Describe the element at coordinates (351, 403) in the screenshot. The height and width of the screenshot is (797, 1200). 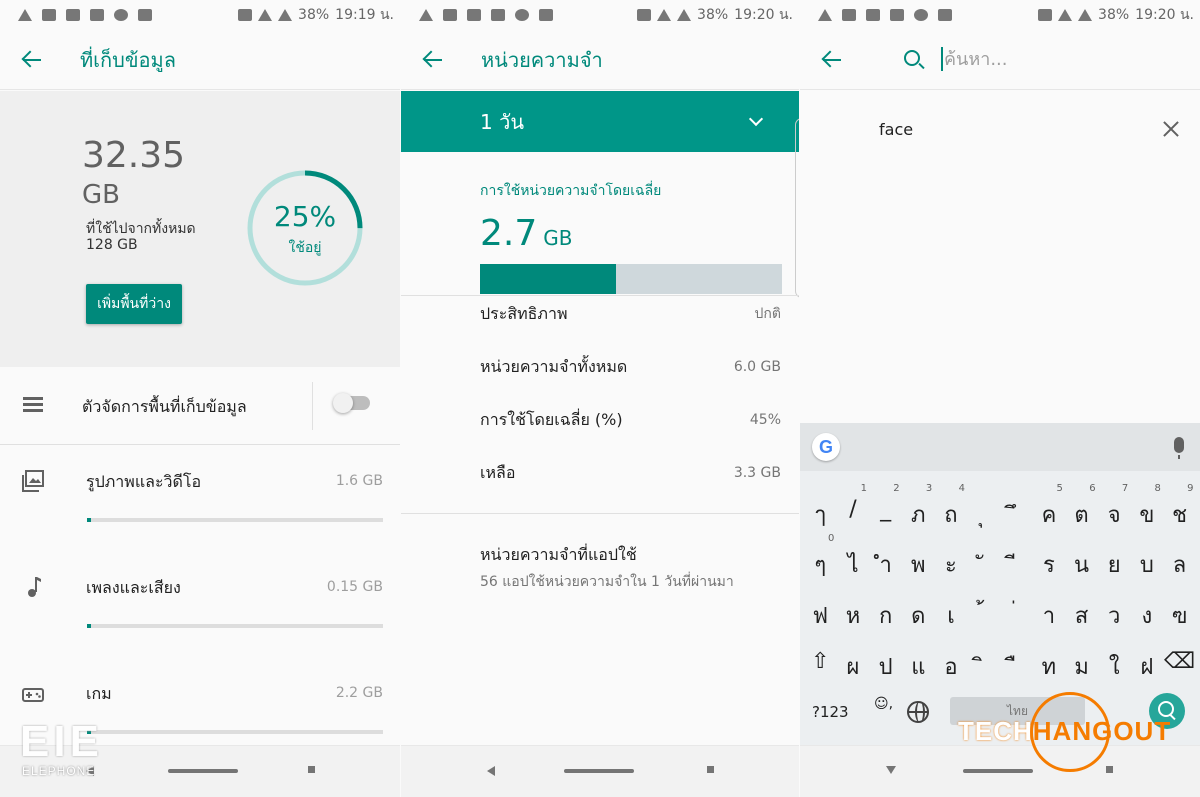
I see `storage-manager-toggle` at that location.